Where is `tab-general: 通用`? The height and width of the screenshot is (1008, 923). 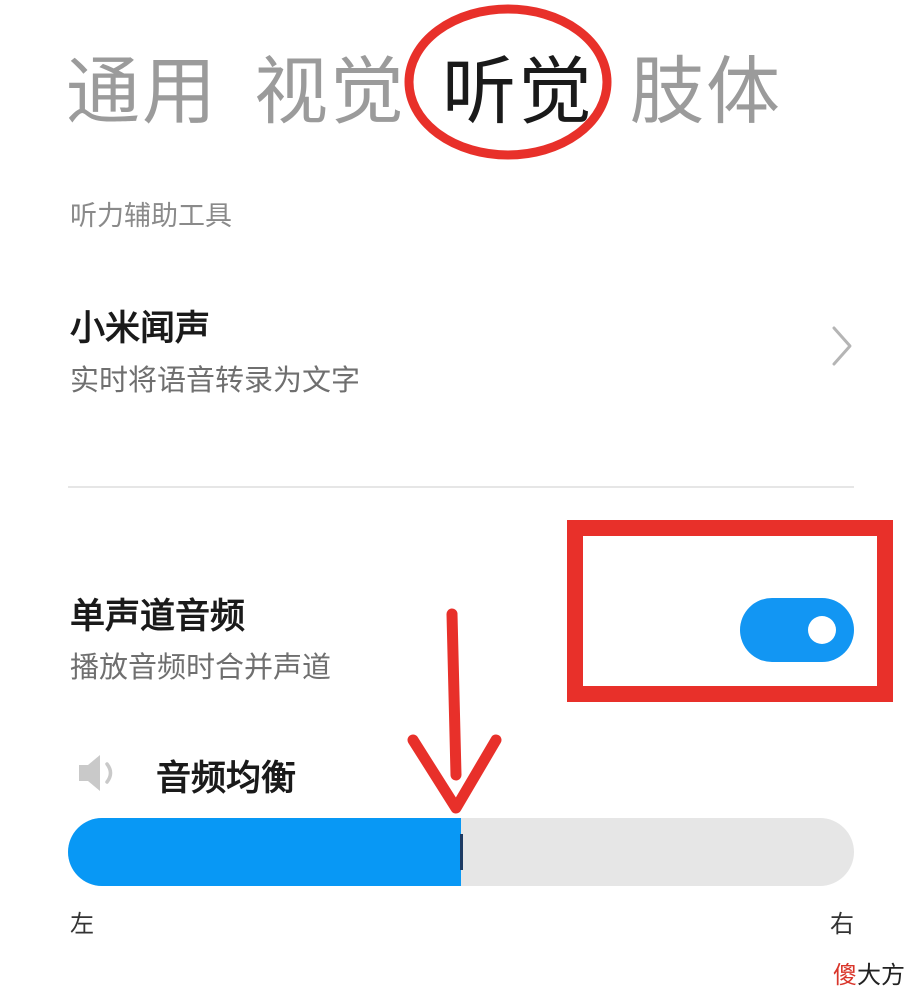
tab-general: 通用 is located at coordinates (142, 92).